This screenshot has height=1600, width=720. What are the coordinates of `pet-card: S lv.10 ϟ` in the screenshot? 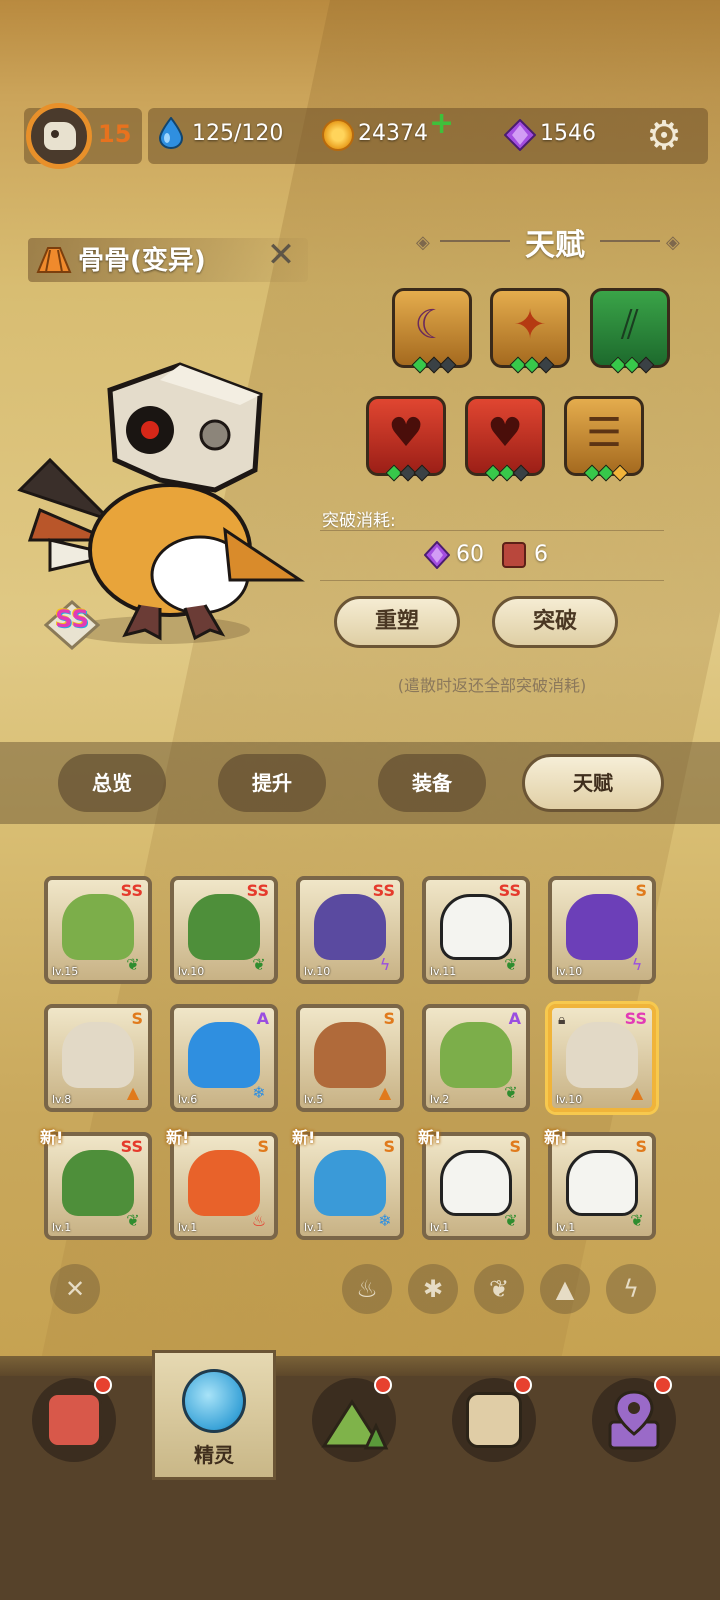 It's located at (602, 930).